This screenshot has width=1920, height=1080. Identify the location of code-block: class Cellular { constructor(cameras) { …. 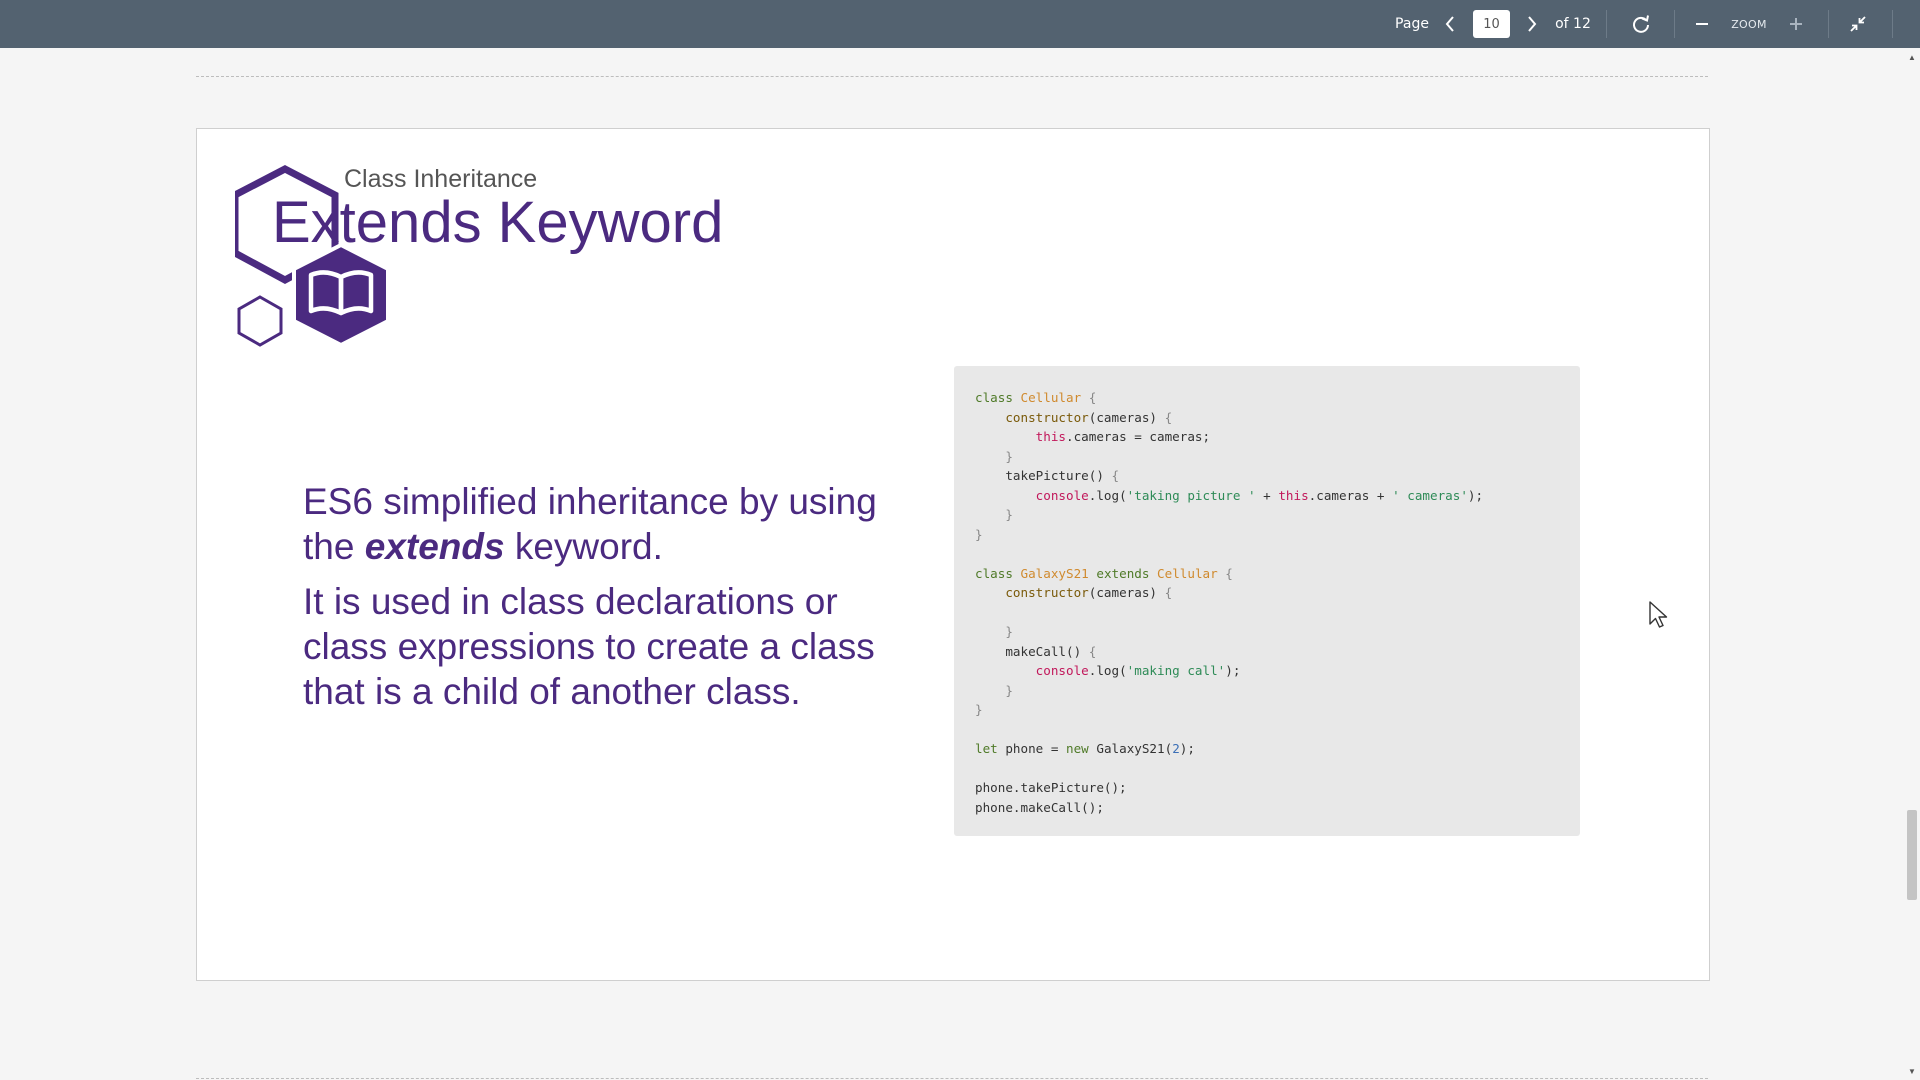
(1267, 601).